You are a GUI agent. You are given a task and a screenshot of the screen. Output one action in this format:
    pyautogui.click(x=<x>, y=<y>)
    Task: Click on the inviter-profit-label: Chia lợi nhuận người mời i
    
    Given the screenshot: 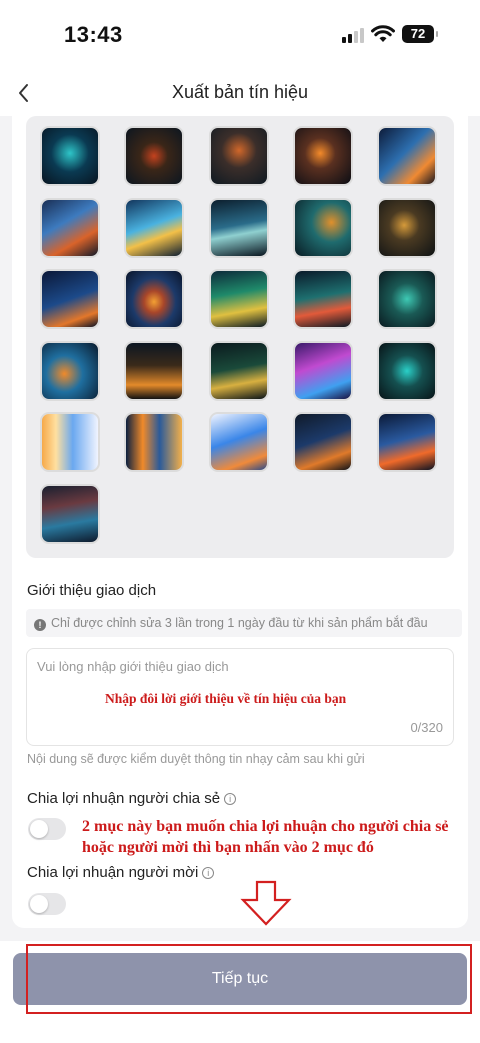 What is the action you would take?
    pyautogui.click(x=121, y=872)
    